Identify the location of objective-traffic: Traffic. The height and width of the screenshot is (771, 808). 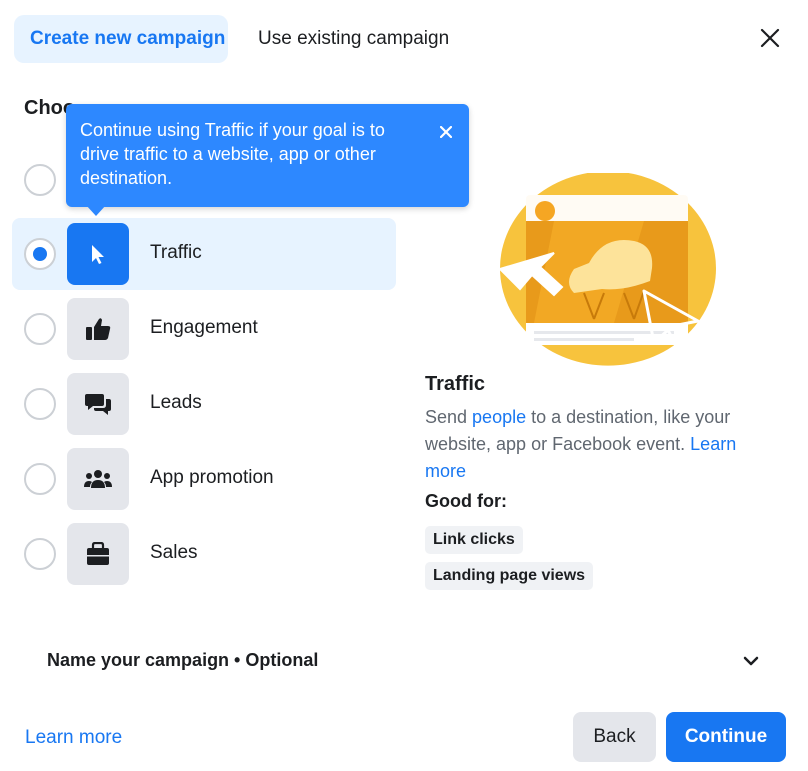
(204, 254).